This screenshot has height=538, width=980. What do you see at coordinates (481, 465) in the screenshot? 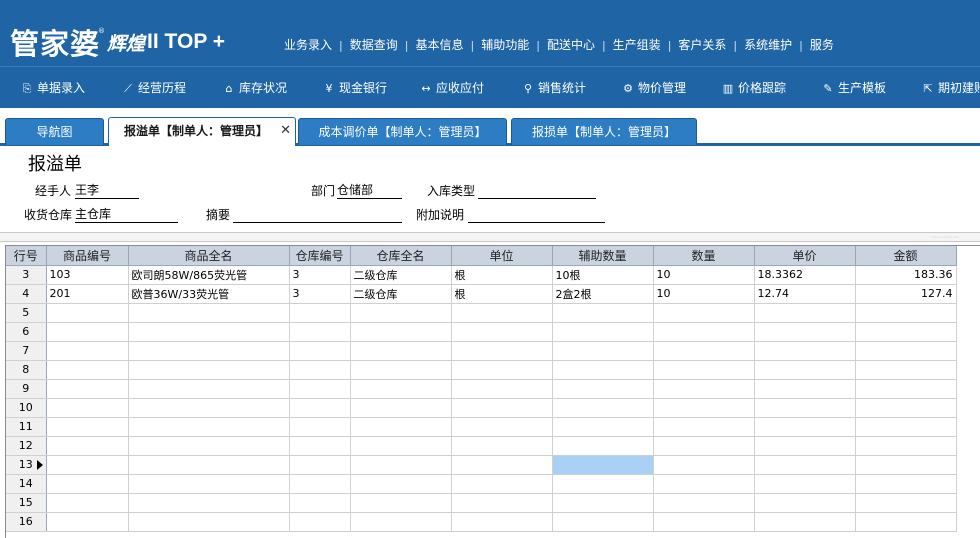
I see `table-row: 13` at bounding box center [481, 465].